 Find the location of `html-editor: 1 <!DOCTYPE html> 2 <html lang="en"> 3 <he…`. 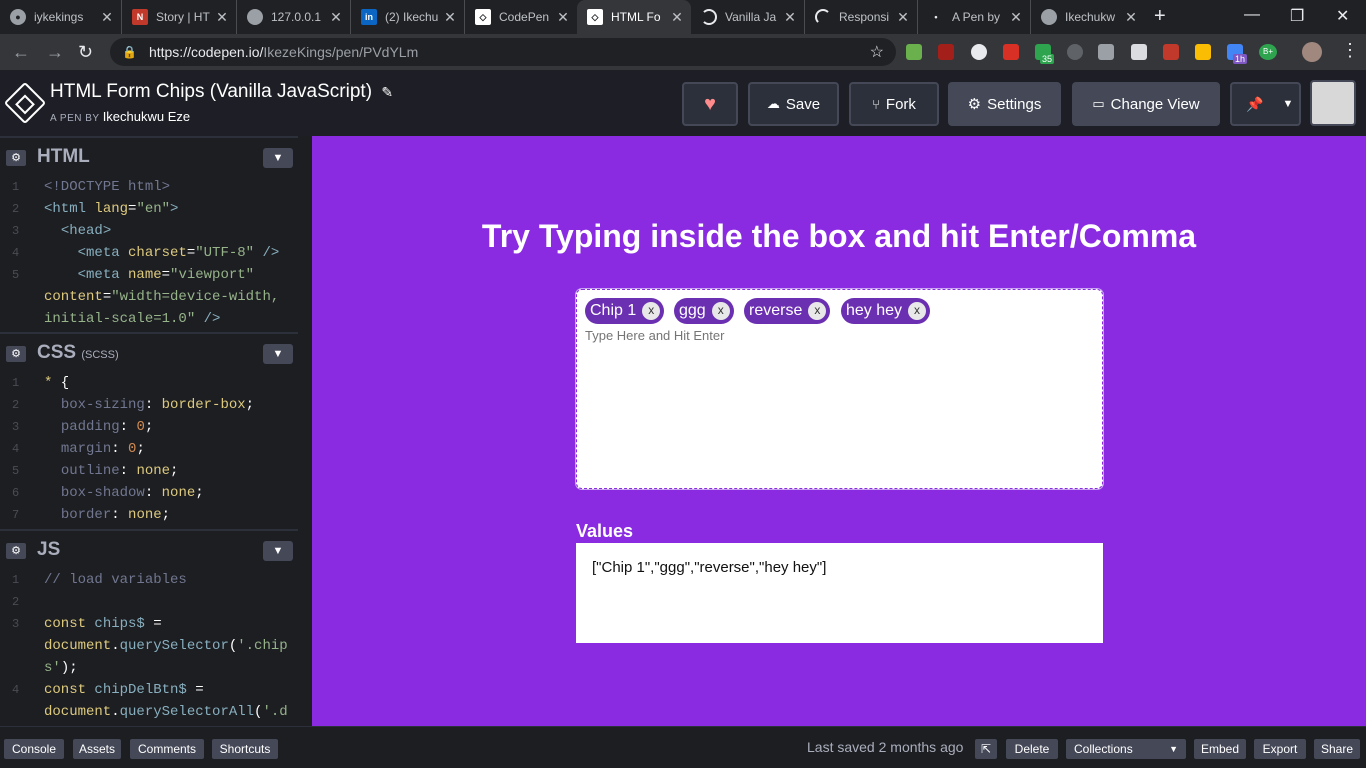

html-editor: 1 <!DOCTYPE html> 2 <html lang="en"> 3 <he… is located at coordinates (149, 255).